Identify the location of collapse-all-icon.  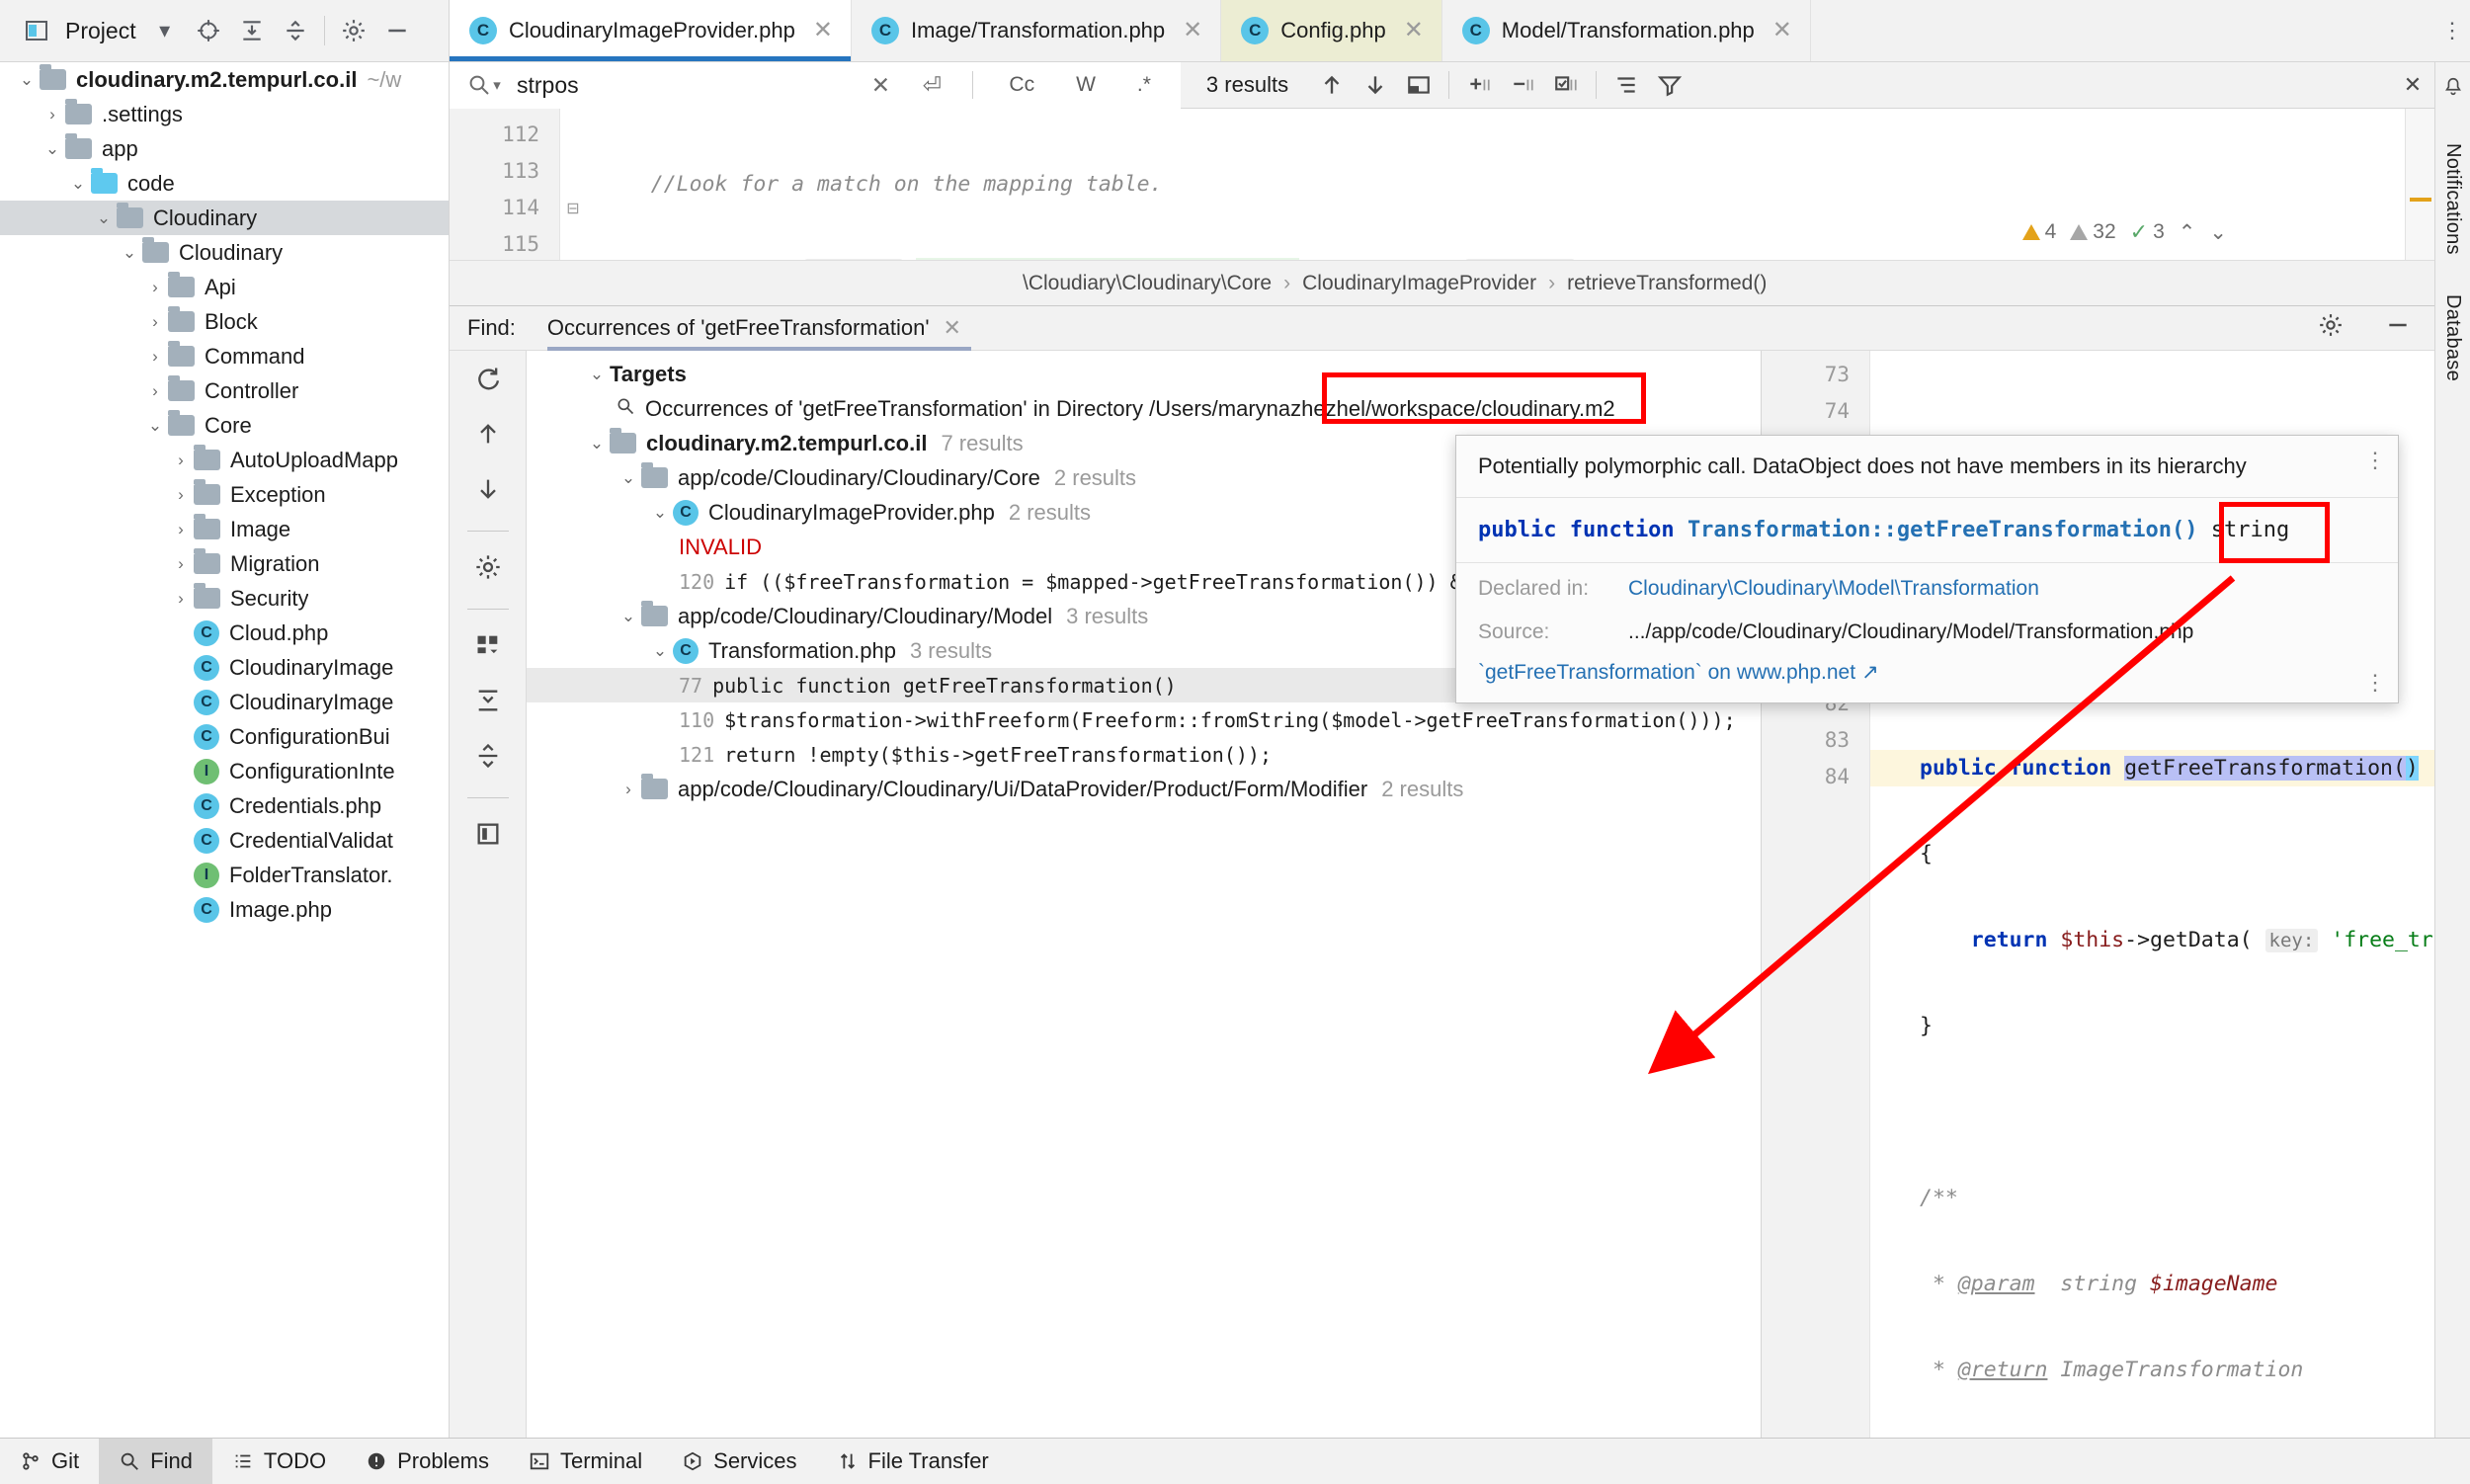
(488, 759).